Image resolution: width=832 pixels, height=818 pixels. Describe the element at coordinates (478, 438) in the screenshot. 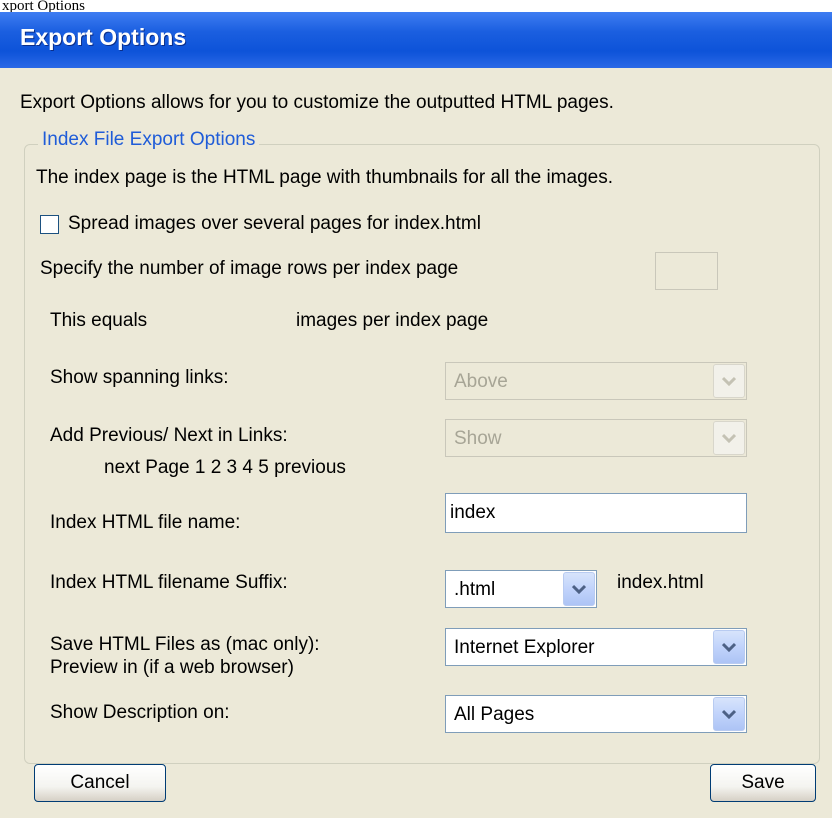

I see `prev-next-value: Show` at that location.